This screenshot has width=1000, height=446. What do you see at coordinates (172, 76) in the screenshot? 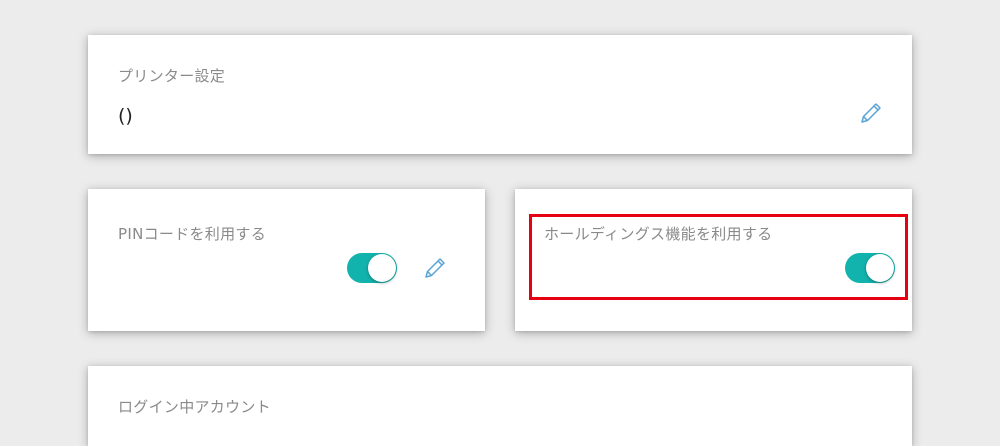
I see `printer-settings-label: プリンター設定` at bounding box center [172, 76].